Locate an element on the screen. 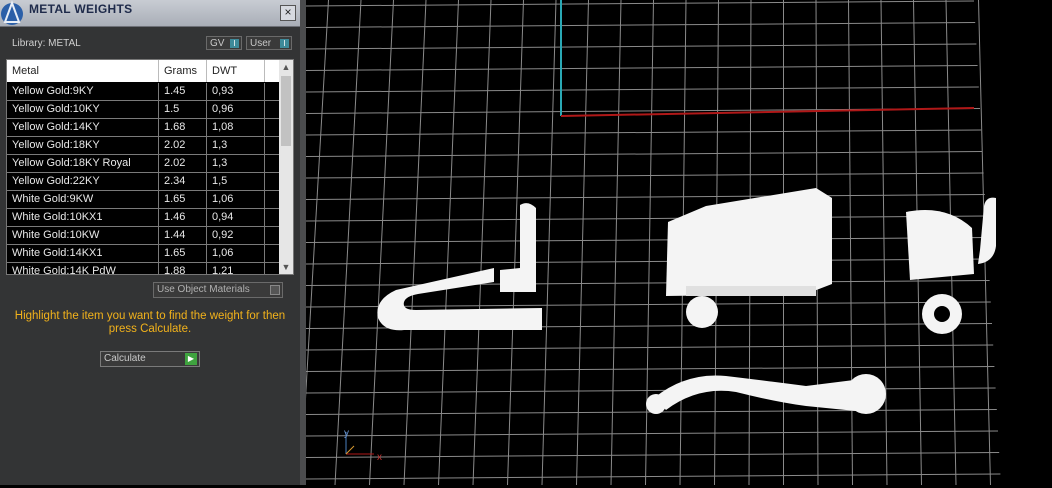 The width and height of the screenshot is (1052, 488). scroll-thumb is located at coordinates (286, 111).